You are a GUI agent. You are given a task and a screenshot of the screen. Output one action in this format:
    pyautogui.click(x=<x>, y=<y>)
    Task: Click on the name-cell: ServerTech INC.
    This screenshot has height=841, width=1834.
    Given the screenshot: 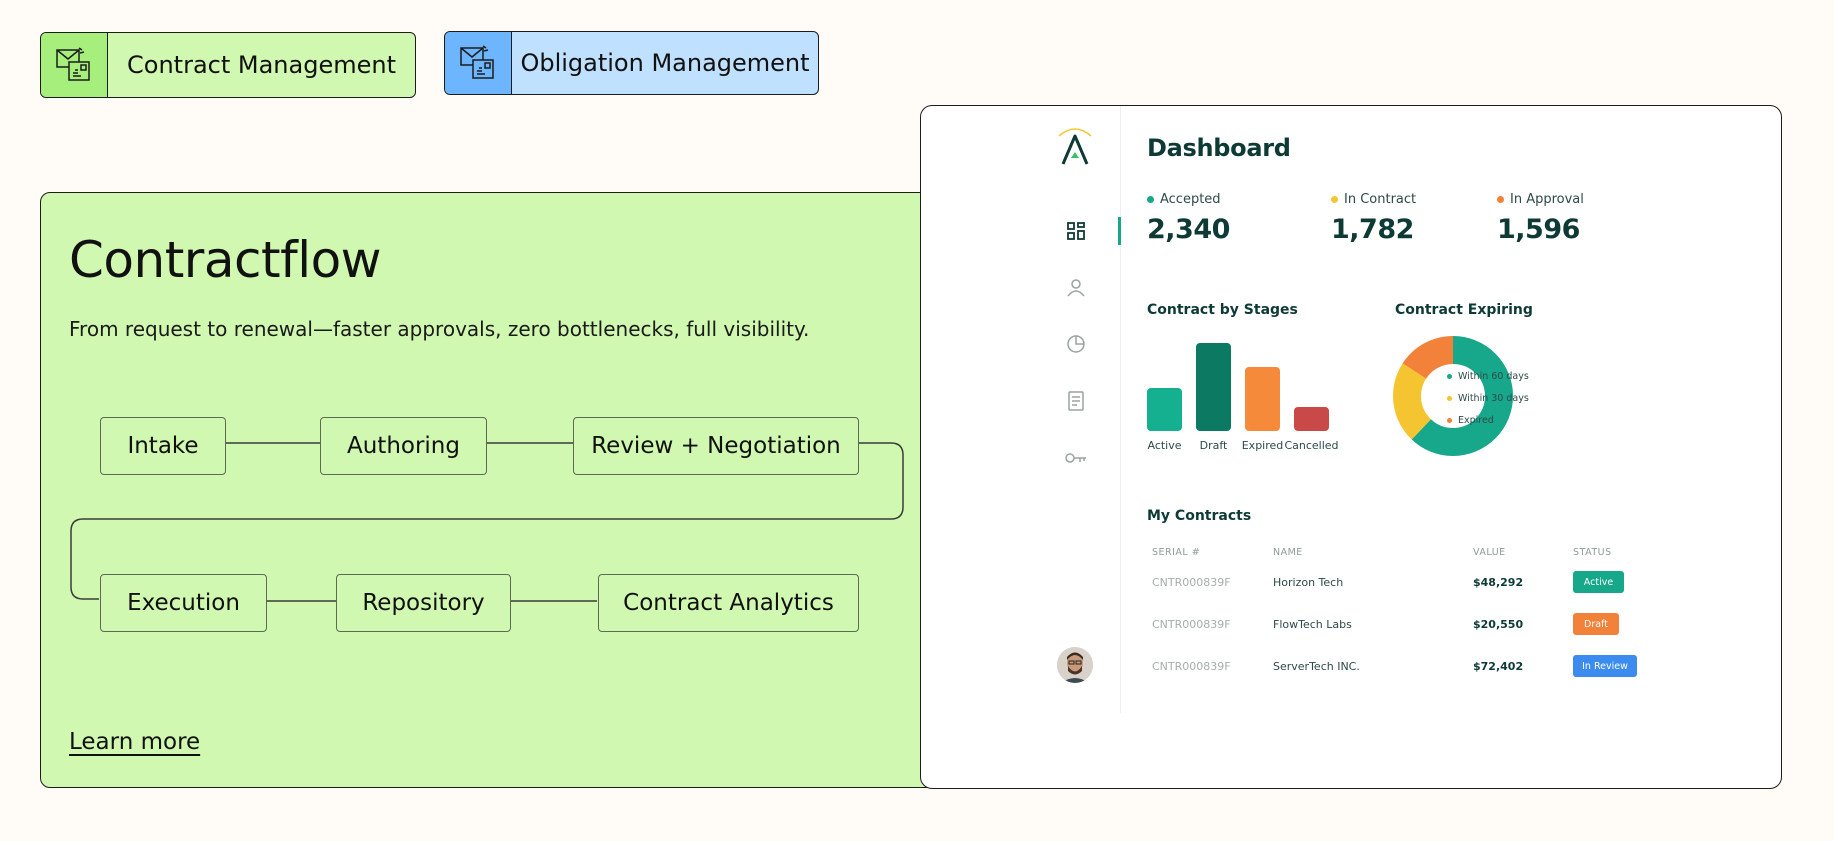 What is the action you would take?
    pyautogui.click(x=1316, y=666)
    